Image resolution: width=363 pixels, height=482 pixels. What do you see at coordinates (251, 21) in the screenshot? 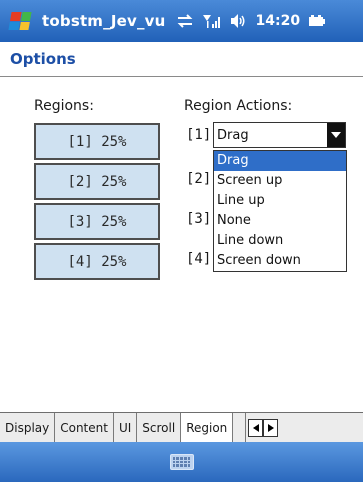
I see `status-icons: 14:20` at bounding box center [251, 21].